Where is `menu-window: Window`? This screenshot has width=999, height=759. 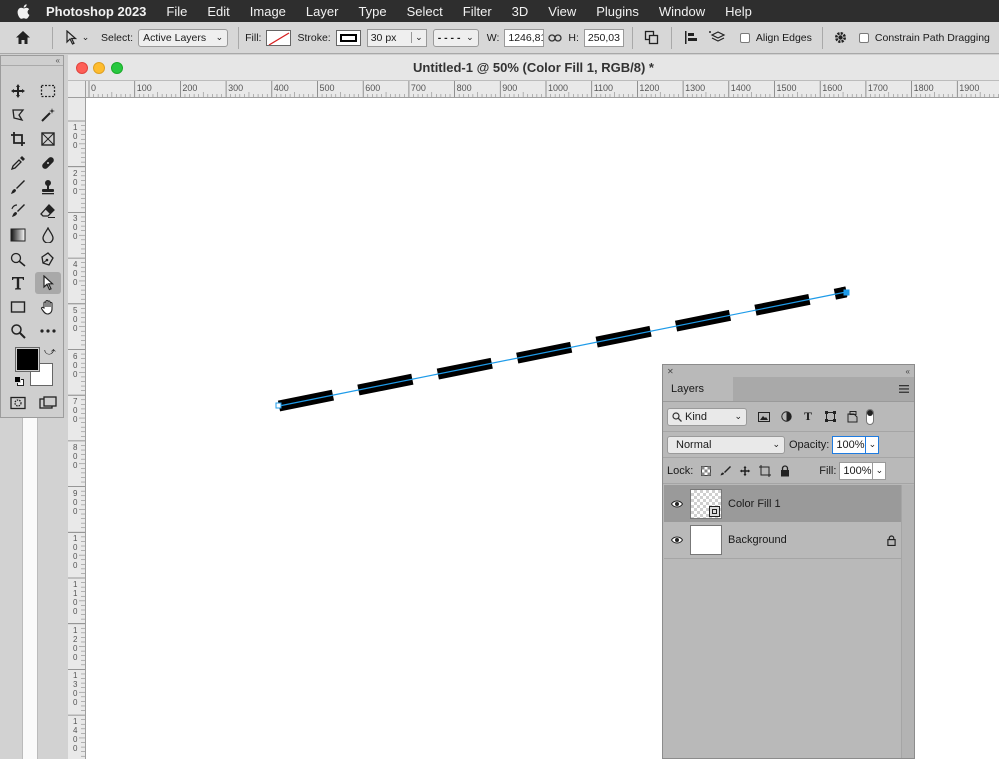 menu-window: Window is located at coordinates (682, 11).